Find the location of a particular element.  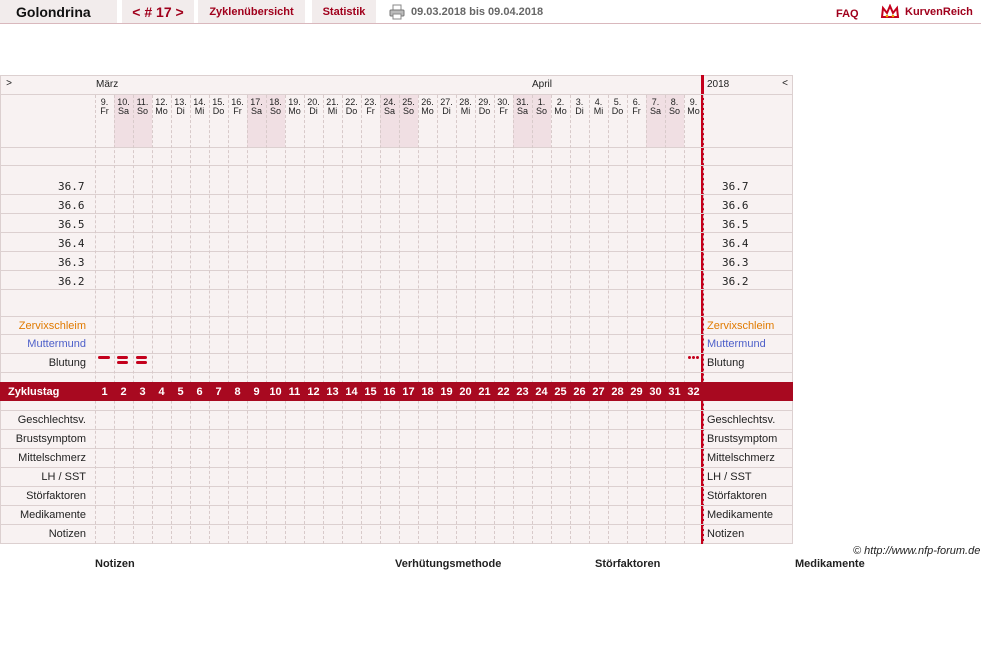

cycle-day-number: 15 is located at coordinates (370, 391).